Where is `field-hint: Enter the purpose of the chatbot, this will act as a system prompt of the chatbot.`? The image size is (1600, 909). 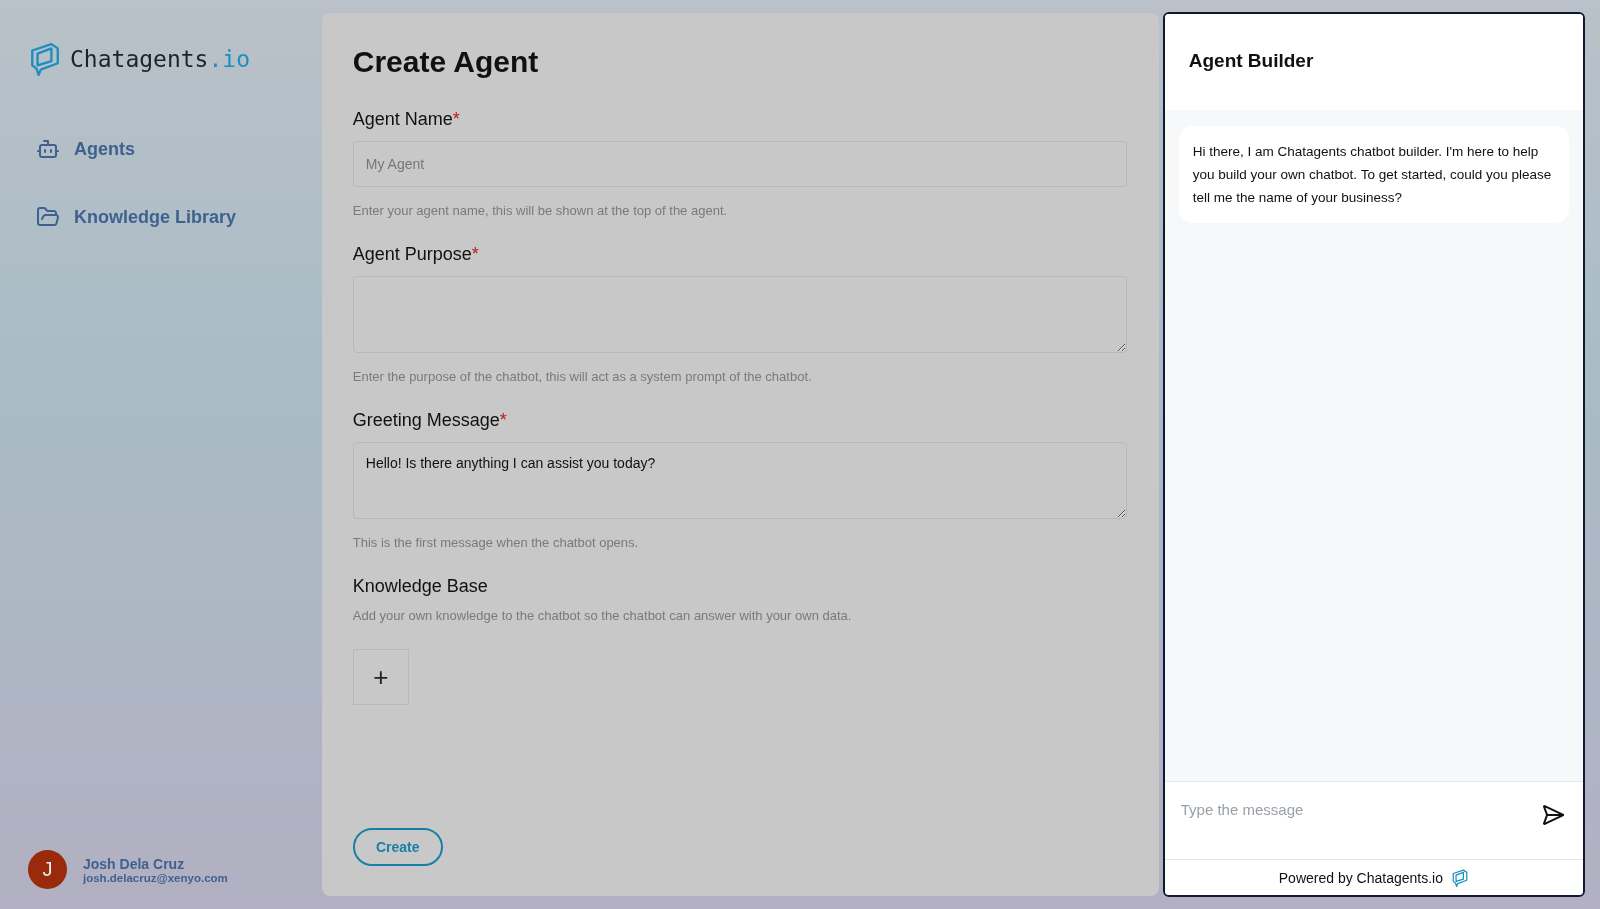
field-hint: Enter the purpose of the chatbot, this will act as a system prompt of the chatbot. is located at coordinates (582, 376).